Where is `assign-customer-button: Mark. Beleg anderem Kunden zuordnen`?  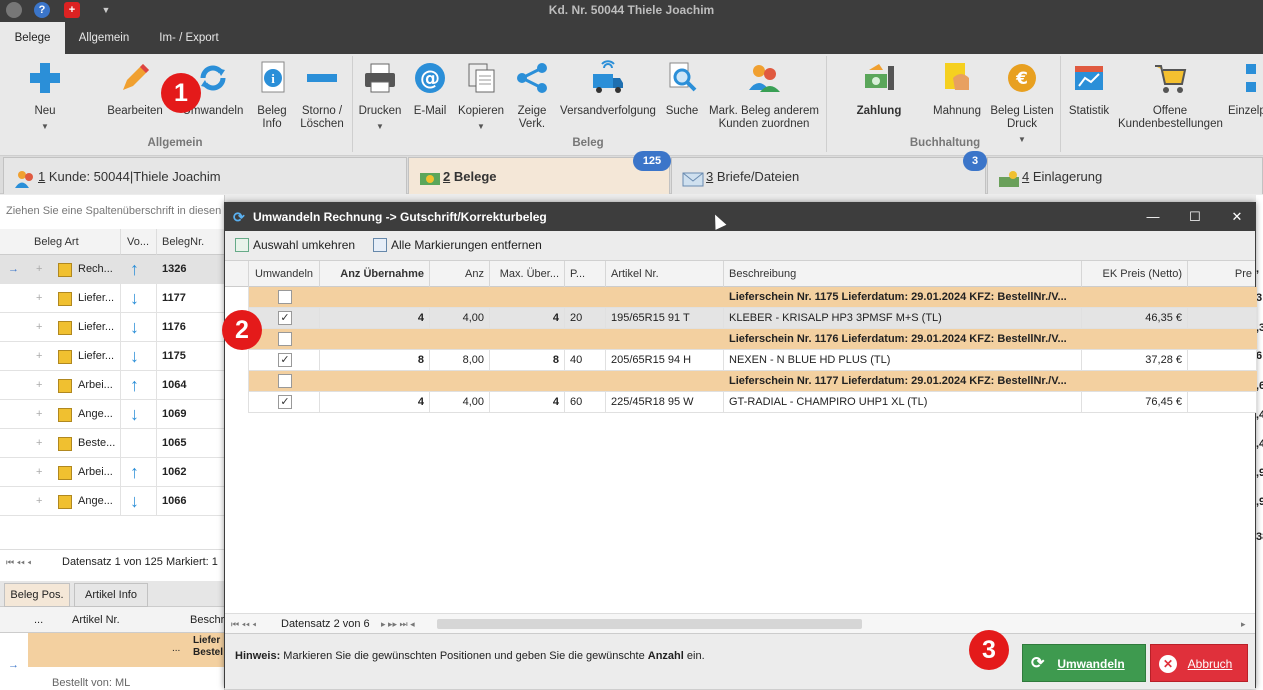 assign-customer-button: Mark. Beleg anderem Kunden zuordnen is located at coordinates (764, 95).